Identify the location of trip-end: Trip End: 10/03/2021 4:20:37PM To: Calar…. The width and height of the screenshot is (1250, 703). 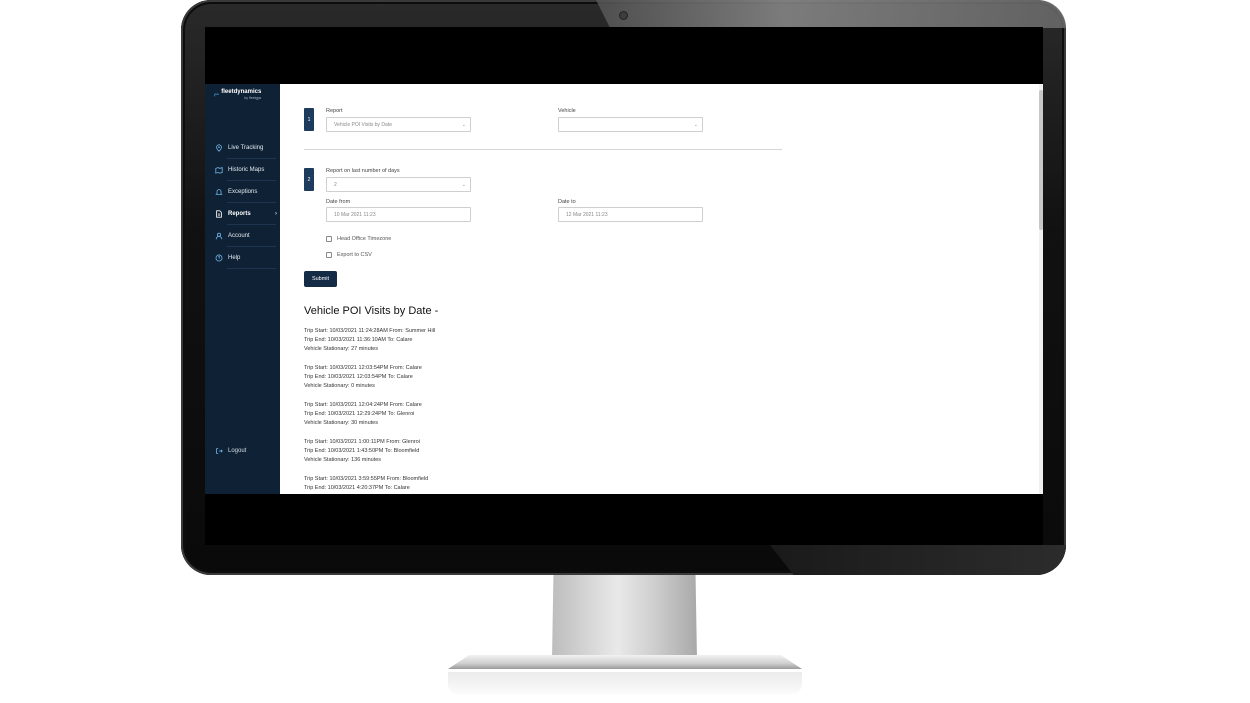
(357, 488).